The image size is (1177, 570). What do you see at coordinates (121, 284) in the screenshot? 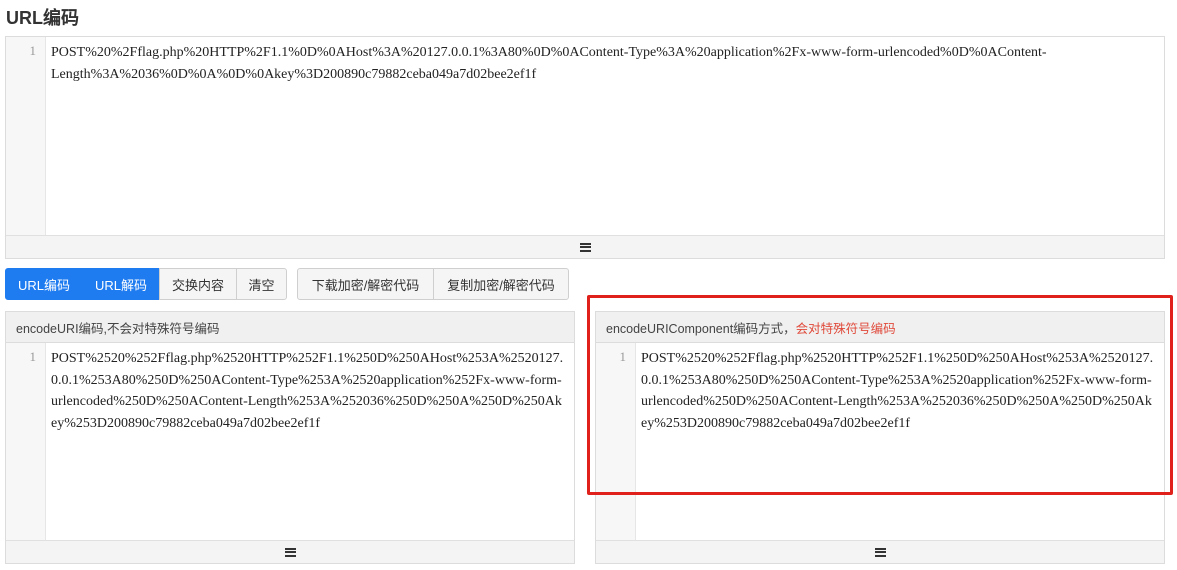
I see `url-decode-button: URL解码` at bounding box center [121, 284].